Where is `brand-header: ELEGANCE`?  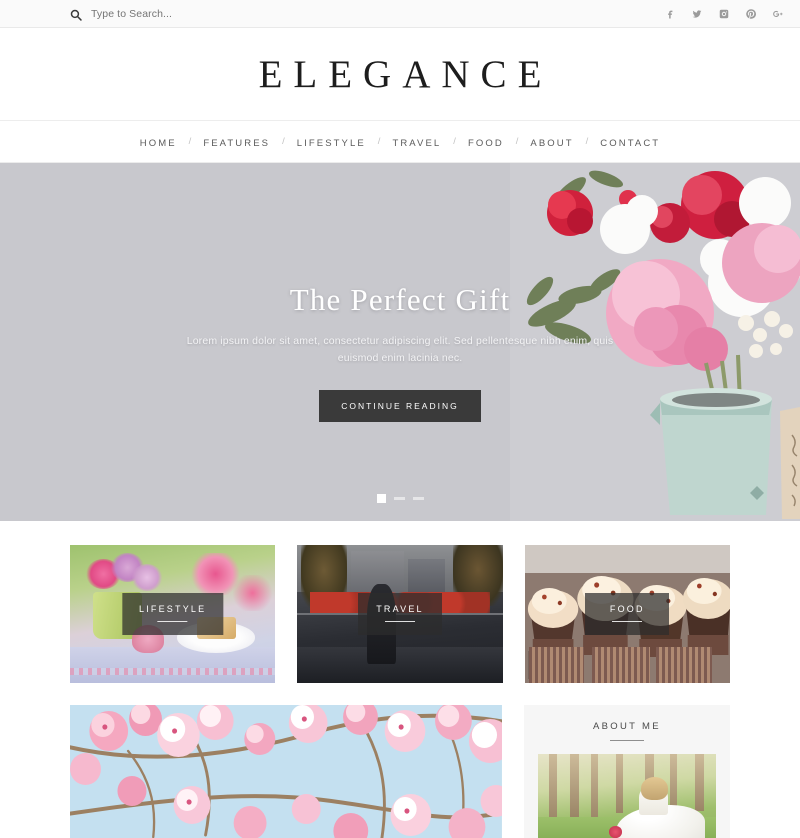
brand-header: ELEGANCE is located at coordinates (400, 74).